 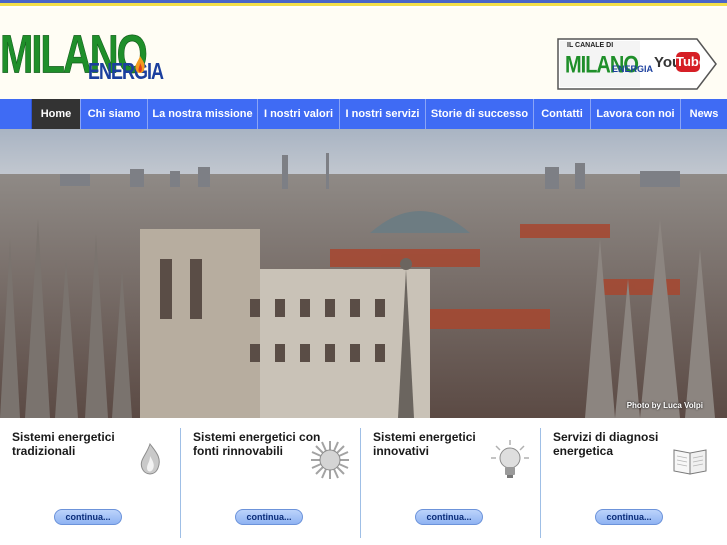 What do you see at coordinates (480, 114) in the screenshot?
I see `nav-storie-di-successo: Storie di successo` at bounding box center [480, 114].